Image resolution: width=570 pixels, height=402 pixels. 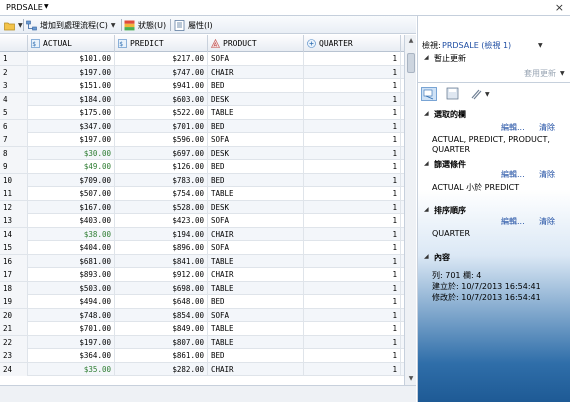 I want to click on chevron-down-icon: ▼, so click(x=46, y=6).